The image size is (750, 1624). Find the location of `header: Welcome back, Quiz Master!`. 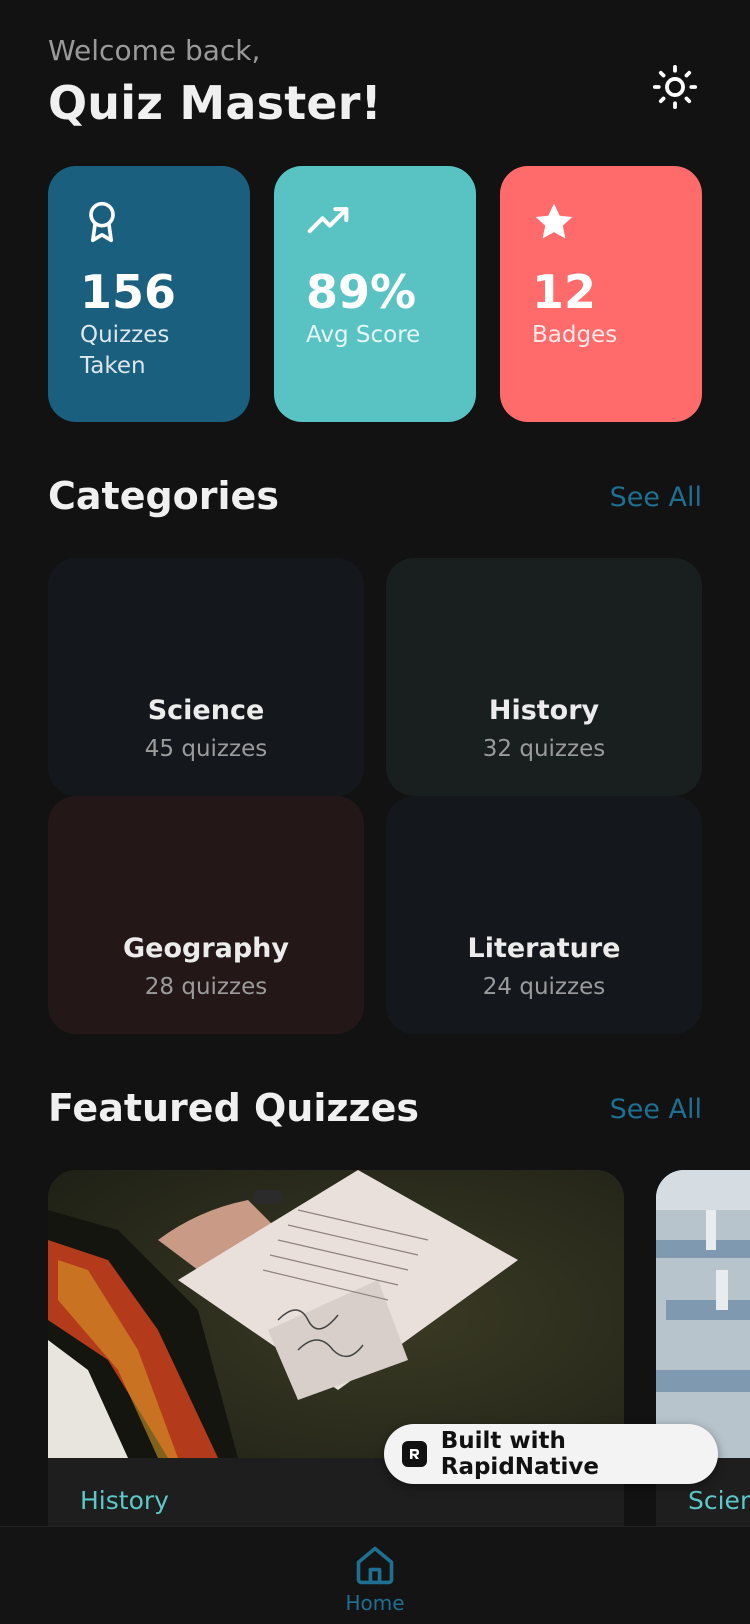

header: Welcome back, Quiz Master! is located at coordinates (375, 84).